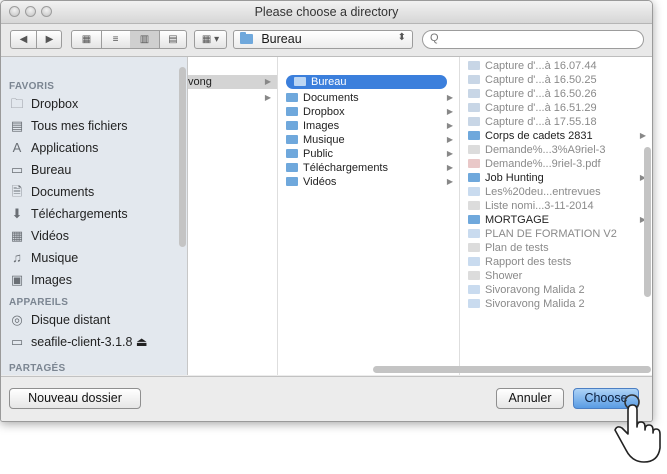  I want to click on list-item: MORTGAGE ▶, so click(556, 220).